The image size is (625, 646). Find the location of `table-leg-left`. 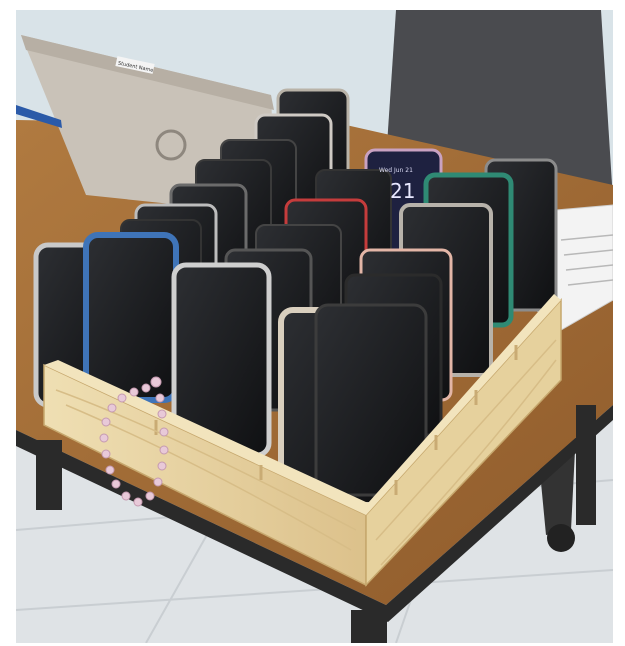

table-leg-left is located at coordinates (49, 475).